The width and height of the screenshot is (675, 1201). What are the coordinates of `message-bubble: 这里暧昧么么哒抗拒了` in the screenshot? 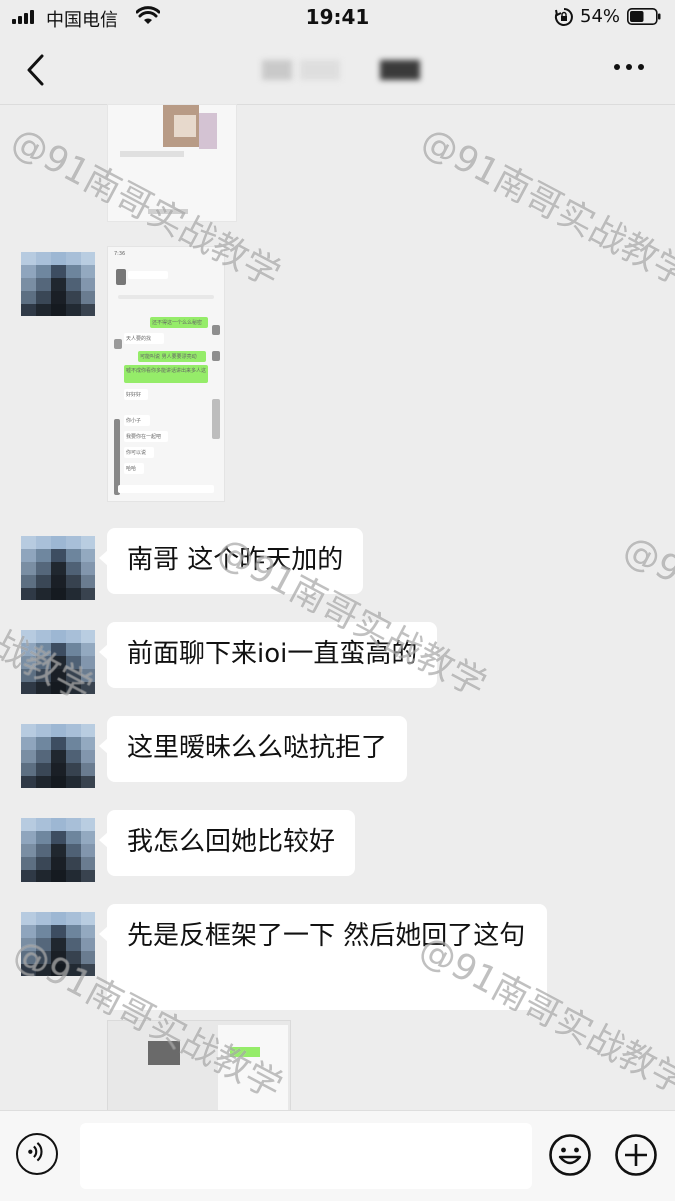 It's located at (253, 749).